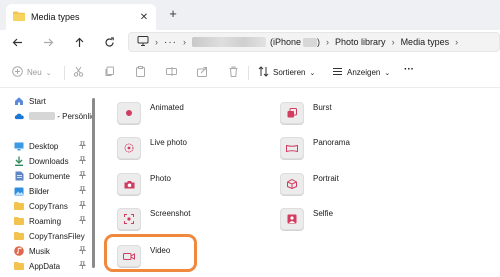 The height and width of the screenshot is (277, 500). I want to click on new-tab-button: +, so click(173, 14).